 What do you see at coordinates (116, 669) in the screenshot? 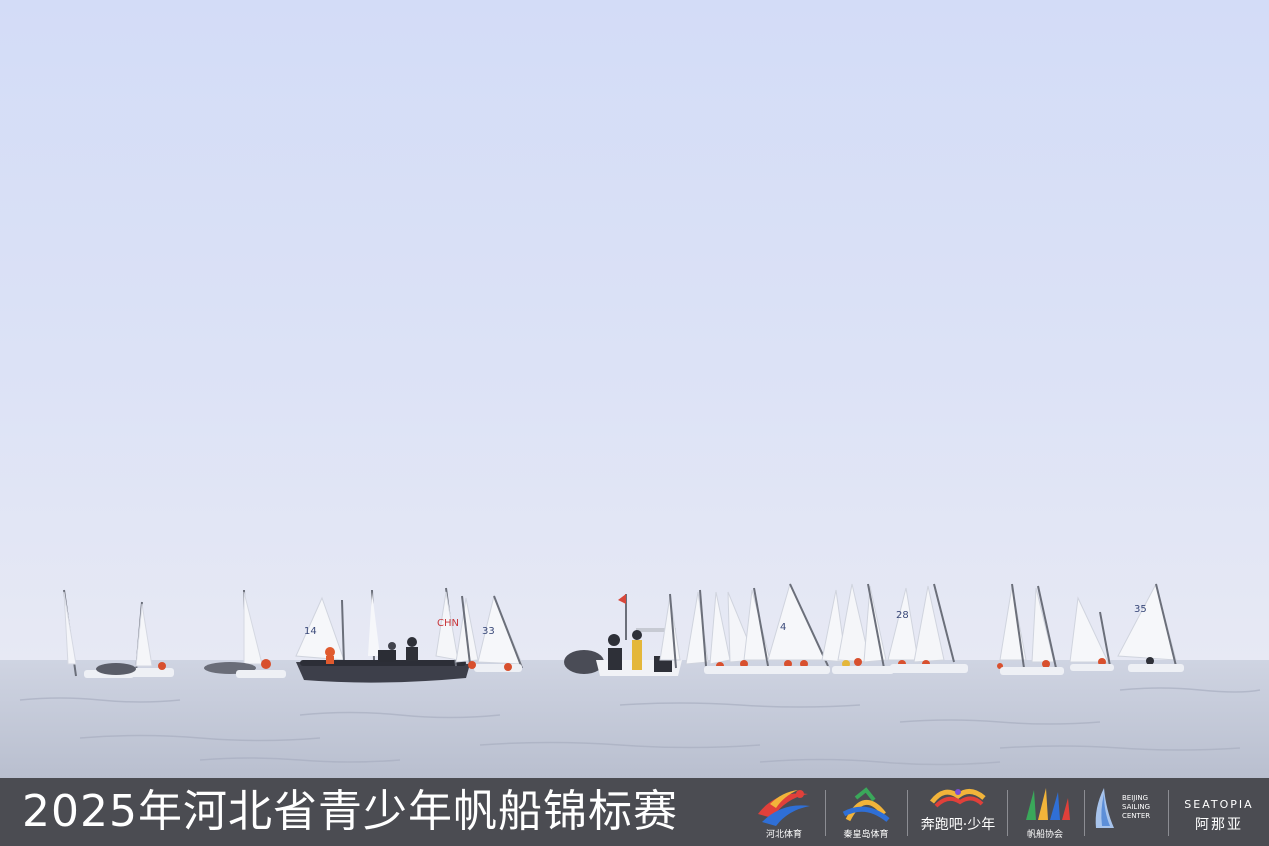
I see `dark-dinghy` at bounding box center [116, 669].